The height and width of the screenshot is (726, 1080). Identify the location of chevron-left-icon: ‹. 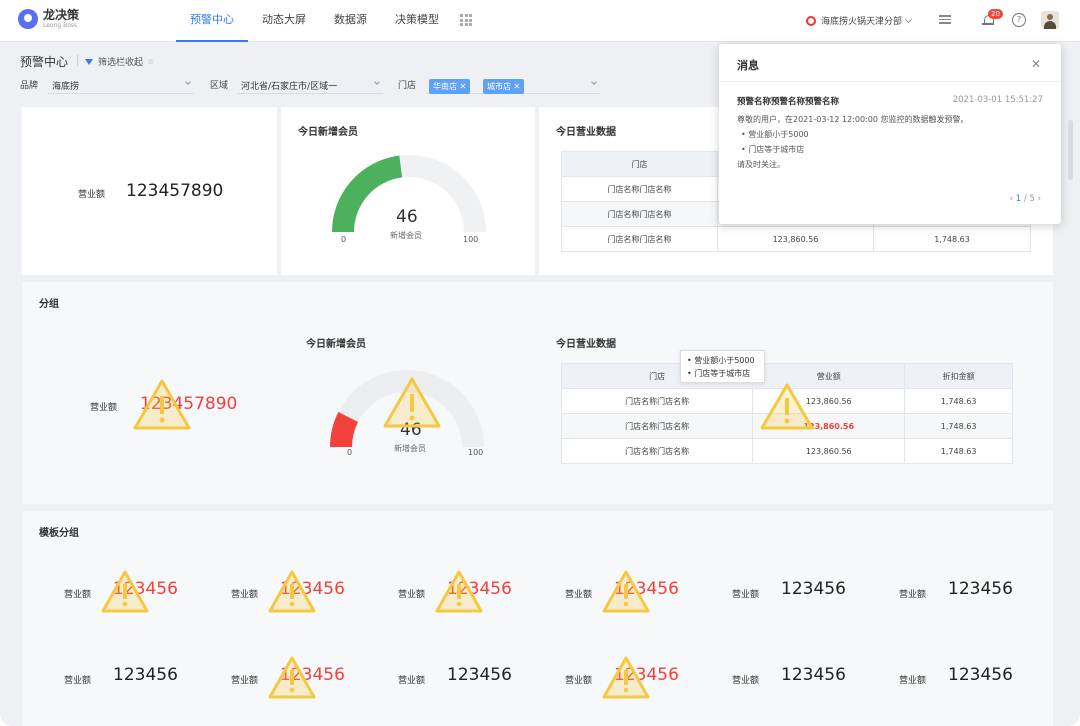
(1011, 199).